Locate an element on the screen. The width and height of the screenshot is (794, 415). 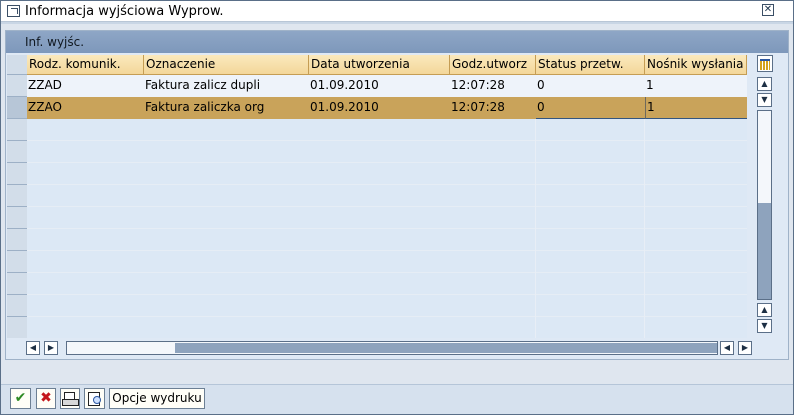
scroll-up-button: ▲ is located at coordinates (764, 84).